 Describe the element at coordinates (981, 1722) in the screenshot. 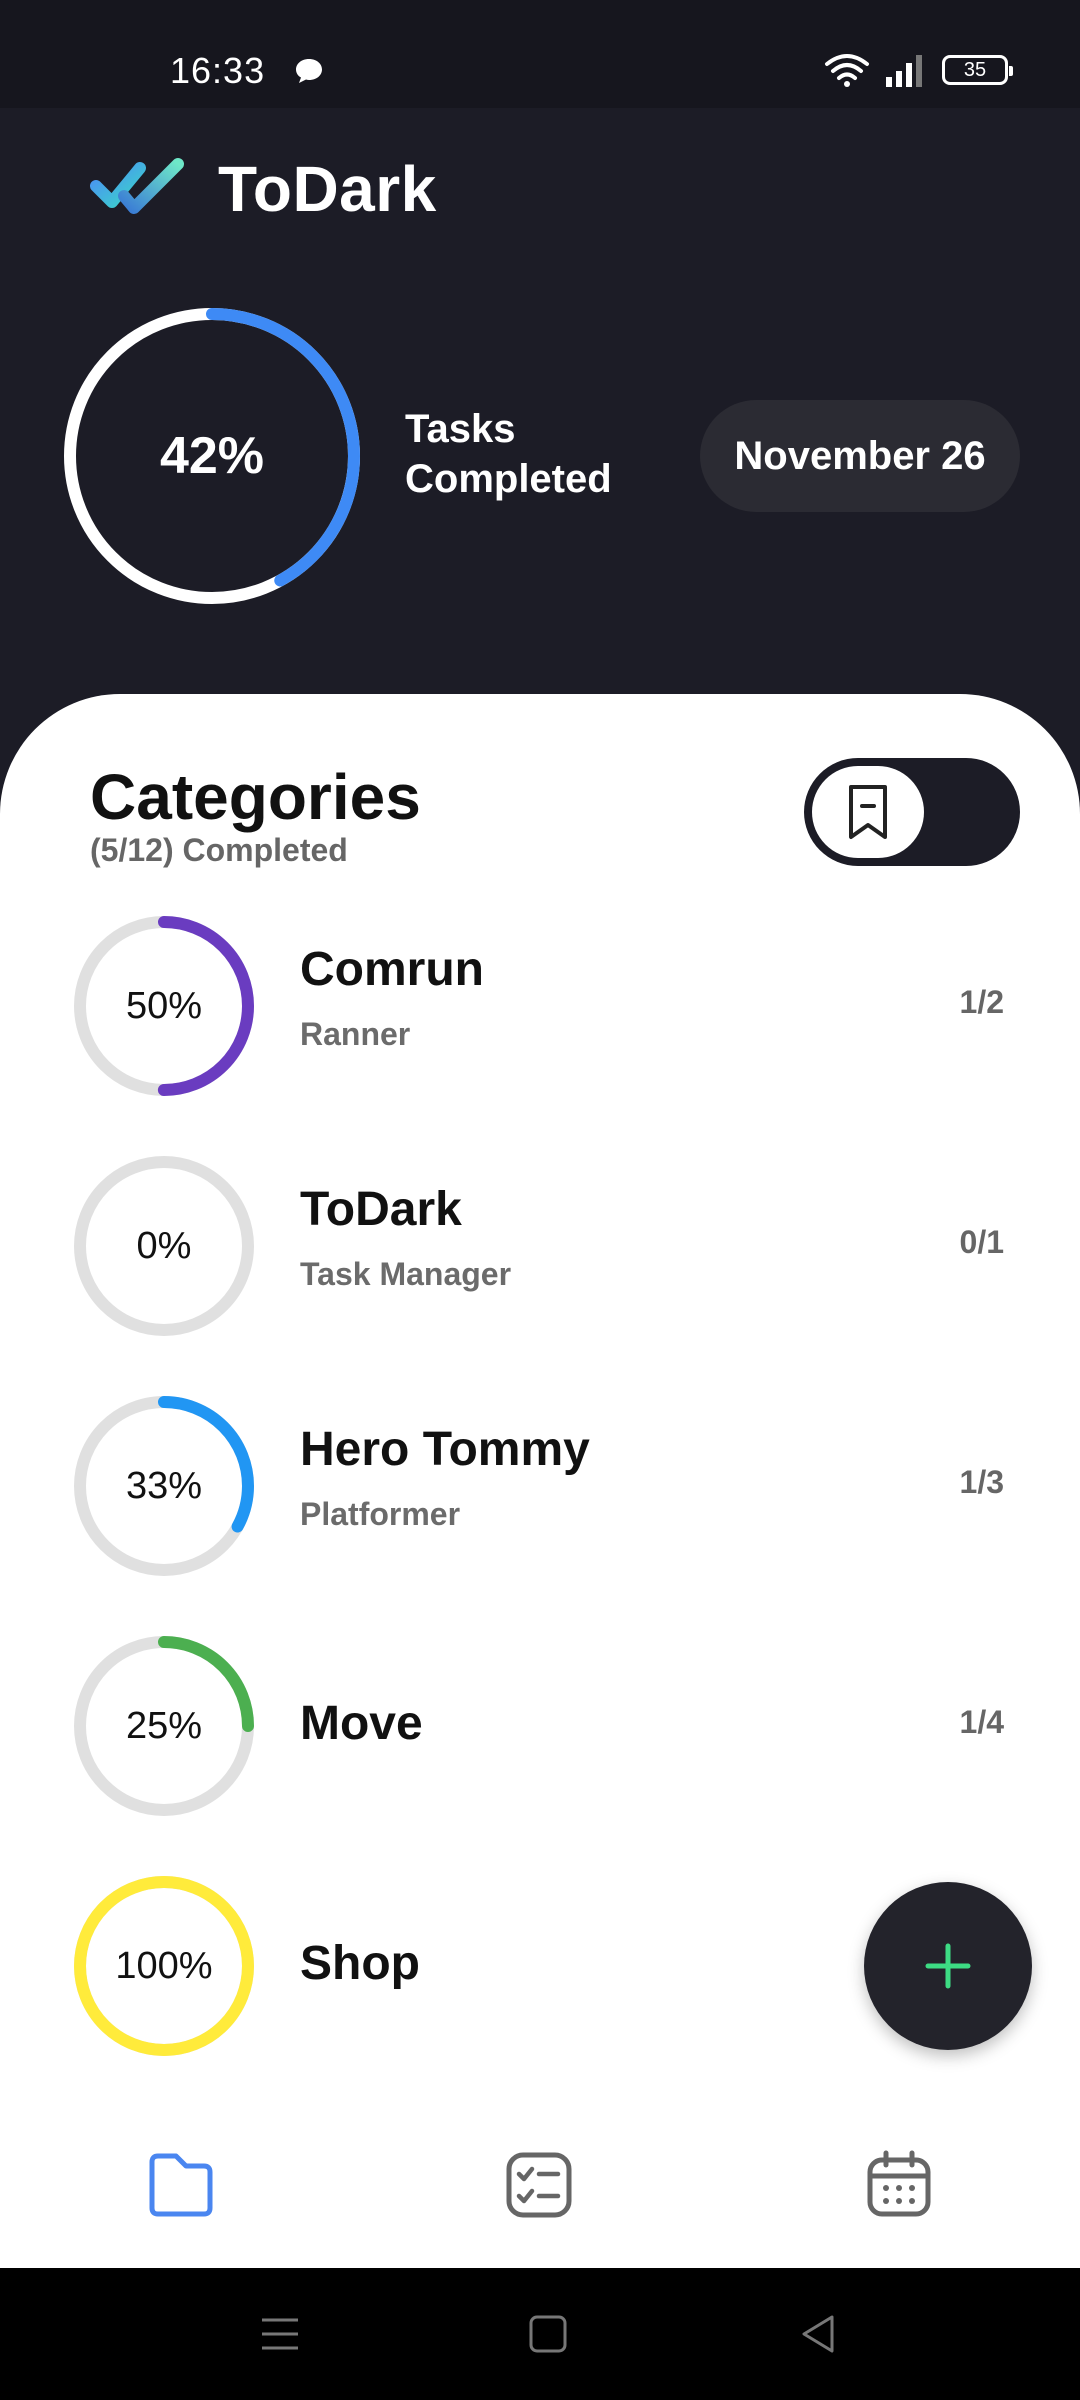

I see `category-count: 1/4` at that location.